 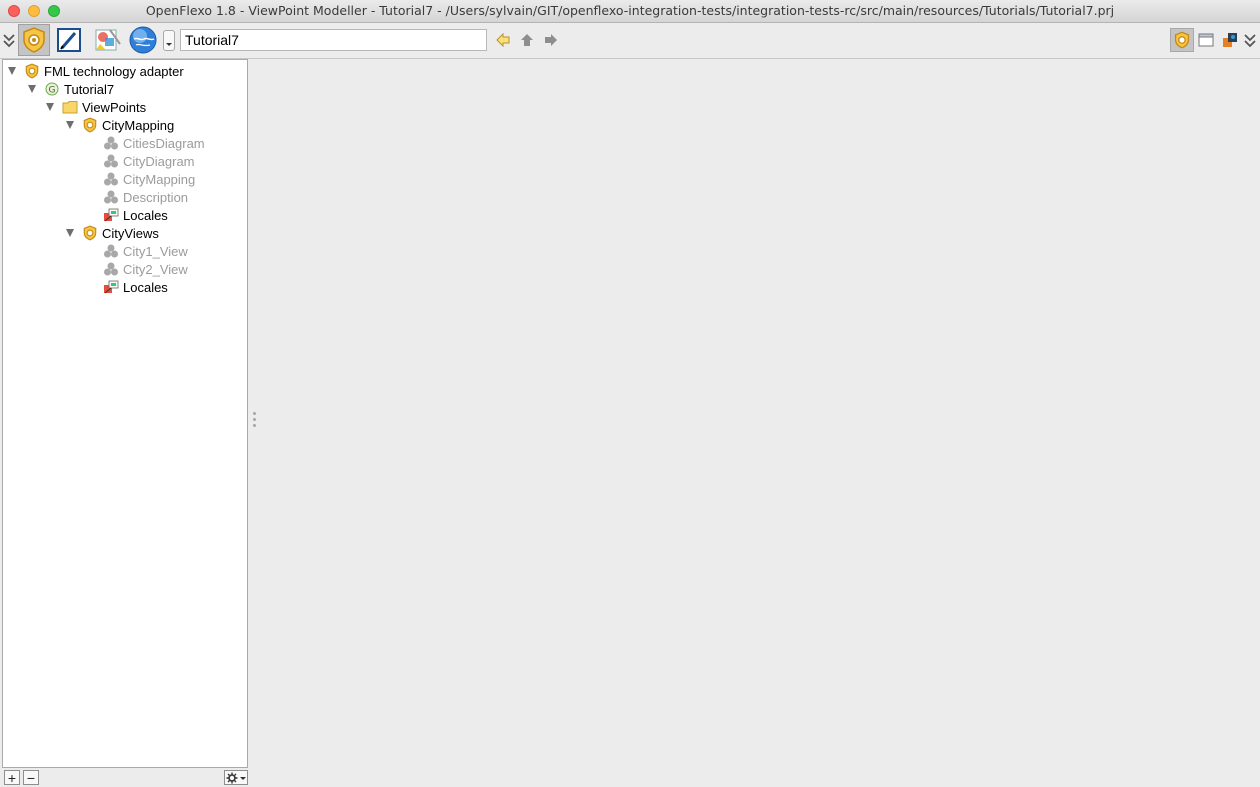 I want to click on remove-button: −, so click(x=31, y=777).